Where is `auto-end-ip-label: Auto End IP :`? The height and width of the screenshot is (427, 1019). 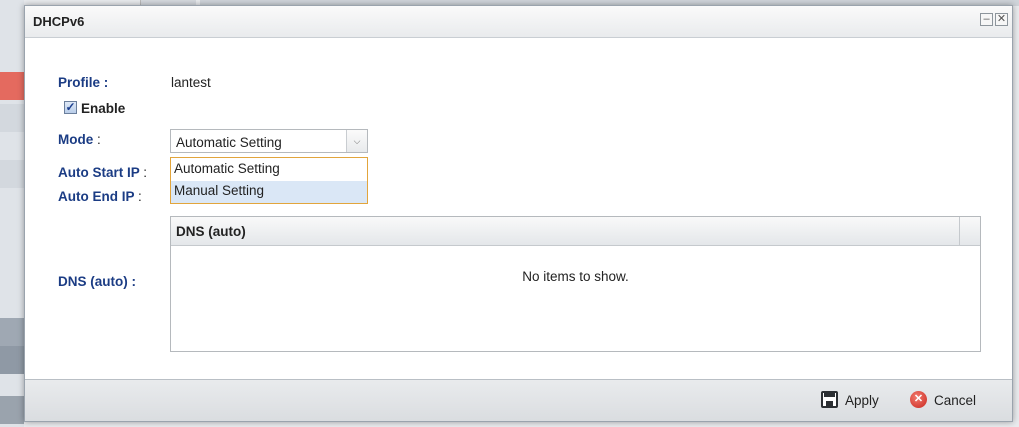 auto-end-ip-label: Auto End IP : is located at coordinates (100, 196).